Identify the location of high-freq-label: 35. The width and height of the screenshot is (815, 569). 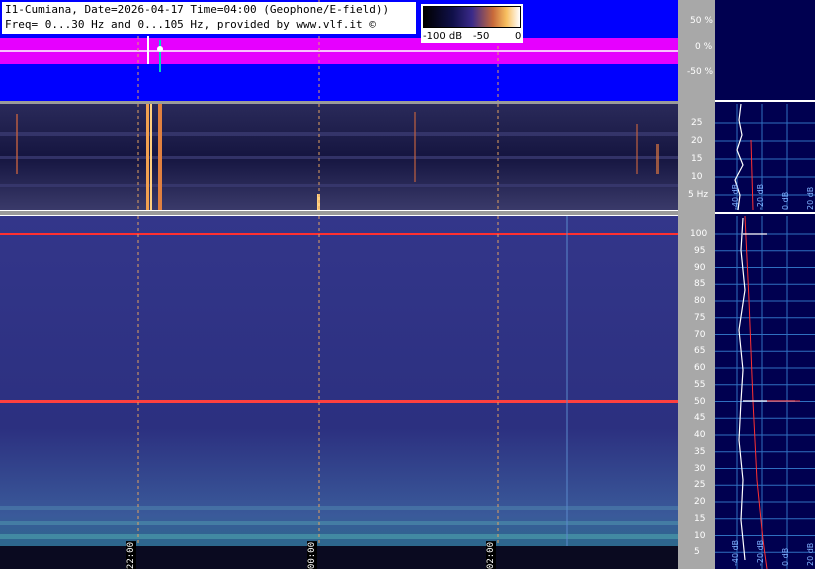
(700, 451).